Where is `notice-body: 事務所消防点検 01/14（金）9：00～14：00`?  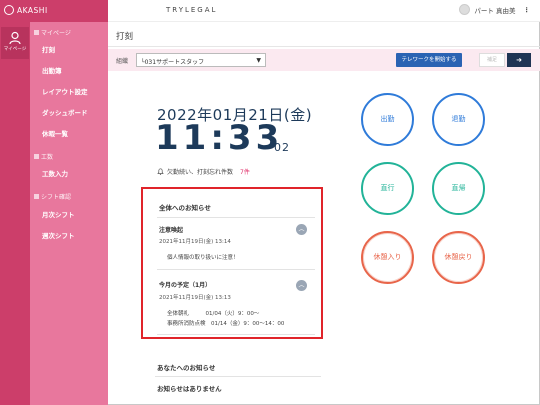
notice-body: 事務所消防点検 01/14（金）9：00～14：00 is located at coordinates (226, 324).